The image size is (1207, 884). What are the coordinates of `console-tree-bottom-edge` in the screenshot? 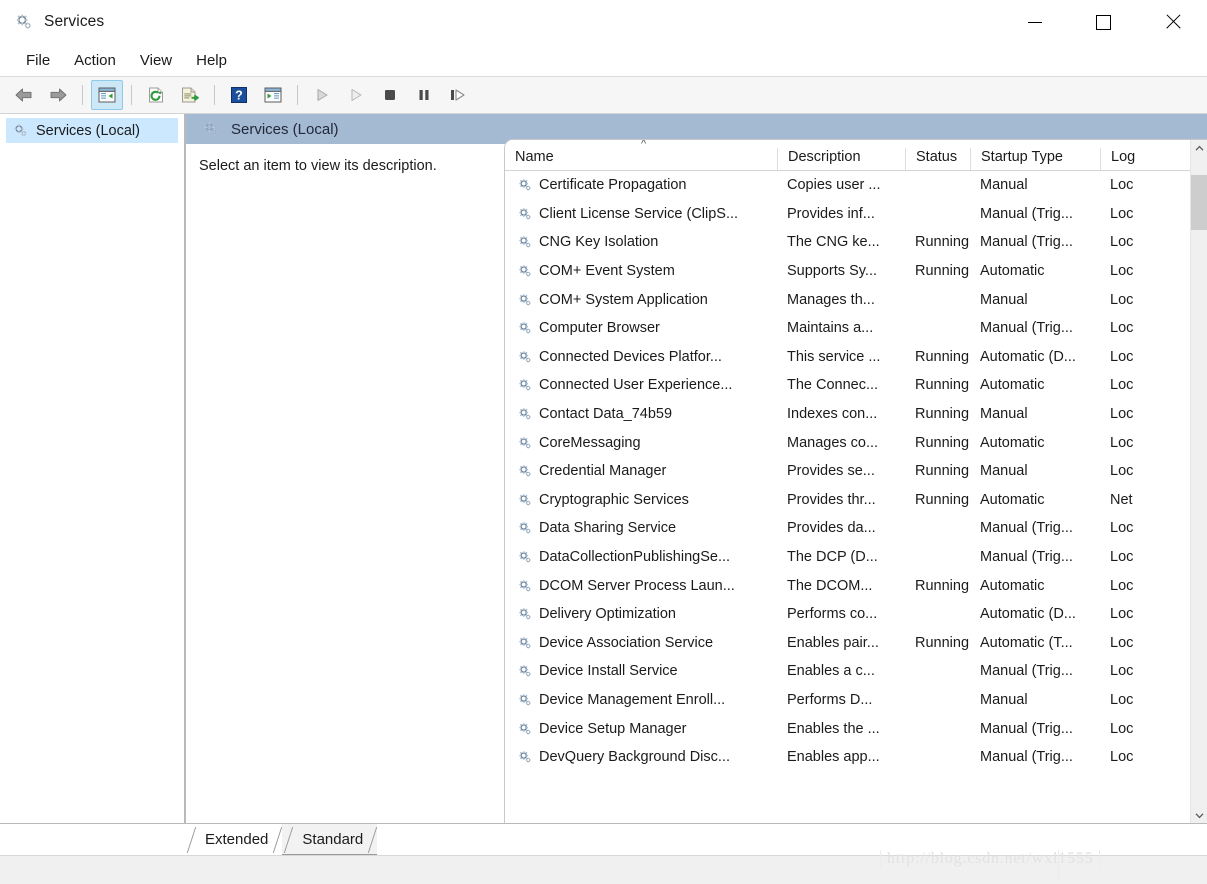 It's located at (93, 839).